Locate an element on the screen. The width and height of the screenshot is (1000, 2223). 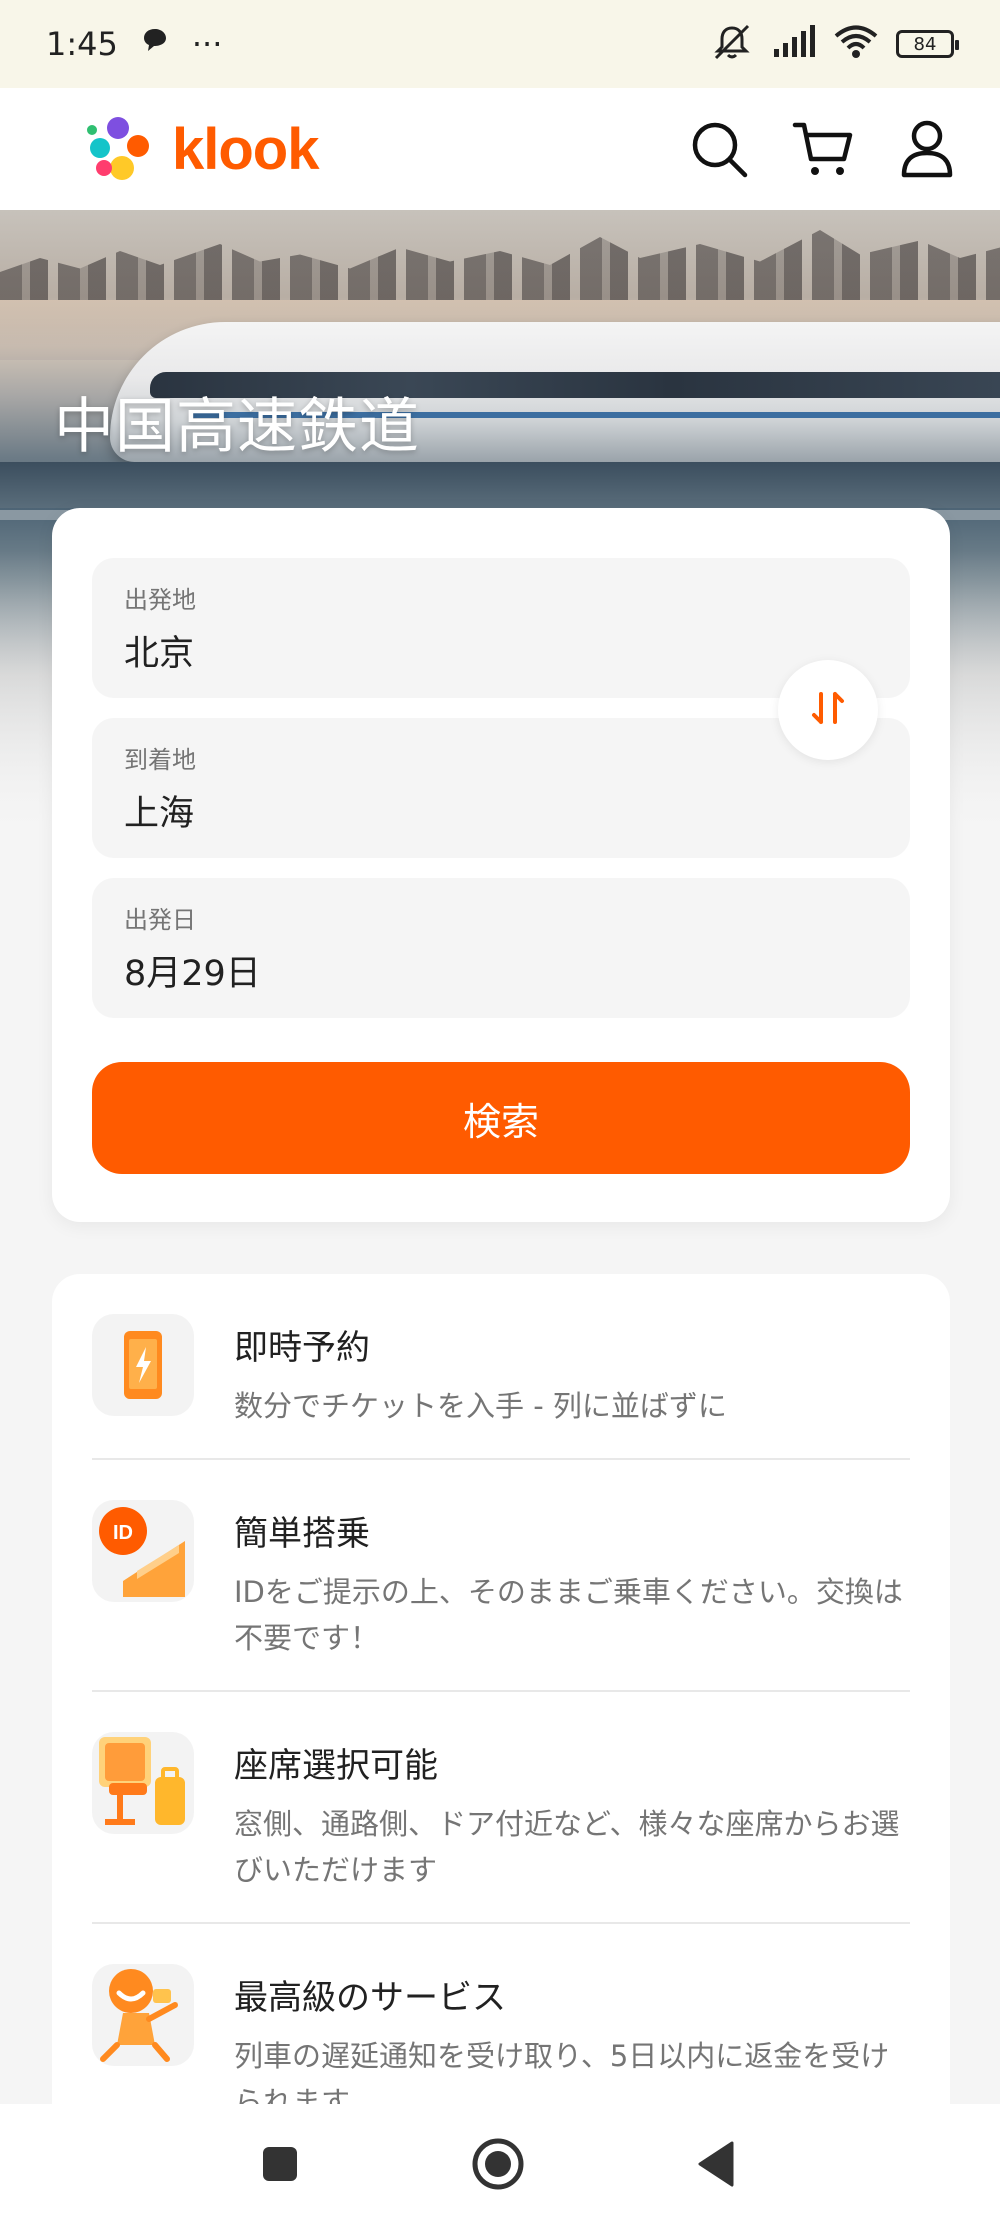
seat-selection-icon is located at coordinates (143, 1783).